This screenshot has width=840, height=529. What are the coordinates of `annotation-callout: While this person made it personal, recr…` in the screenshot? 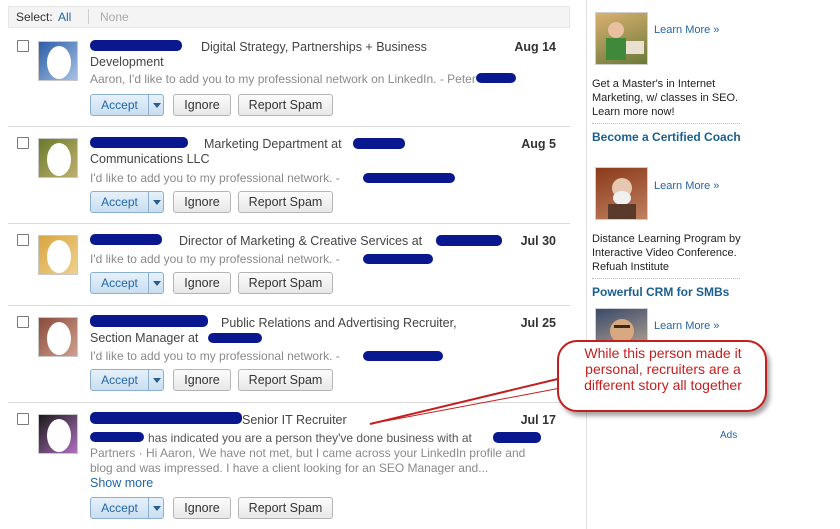 It's located at (662, 376).